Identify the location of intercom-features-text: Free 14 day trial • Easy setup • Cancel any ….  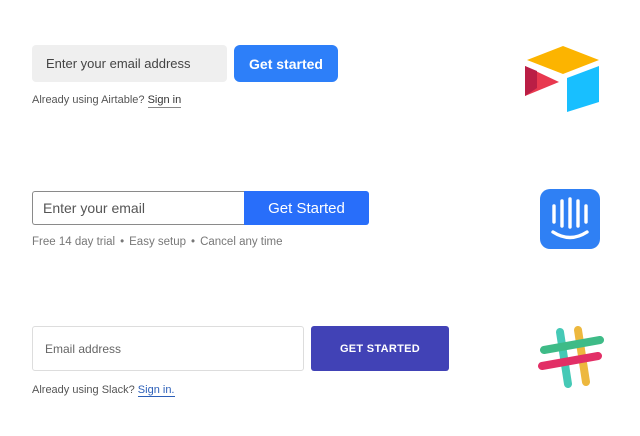
(157, 242).